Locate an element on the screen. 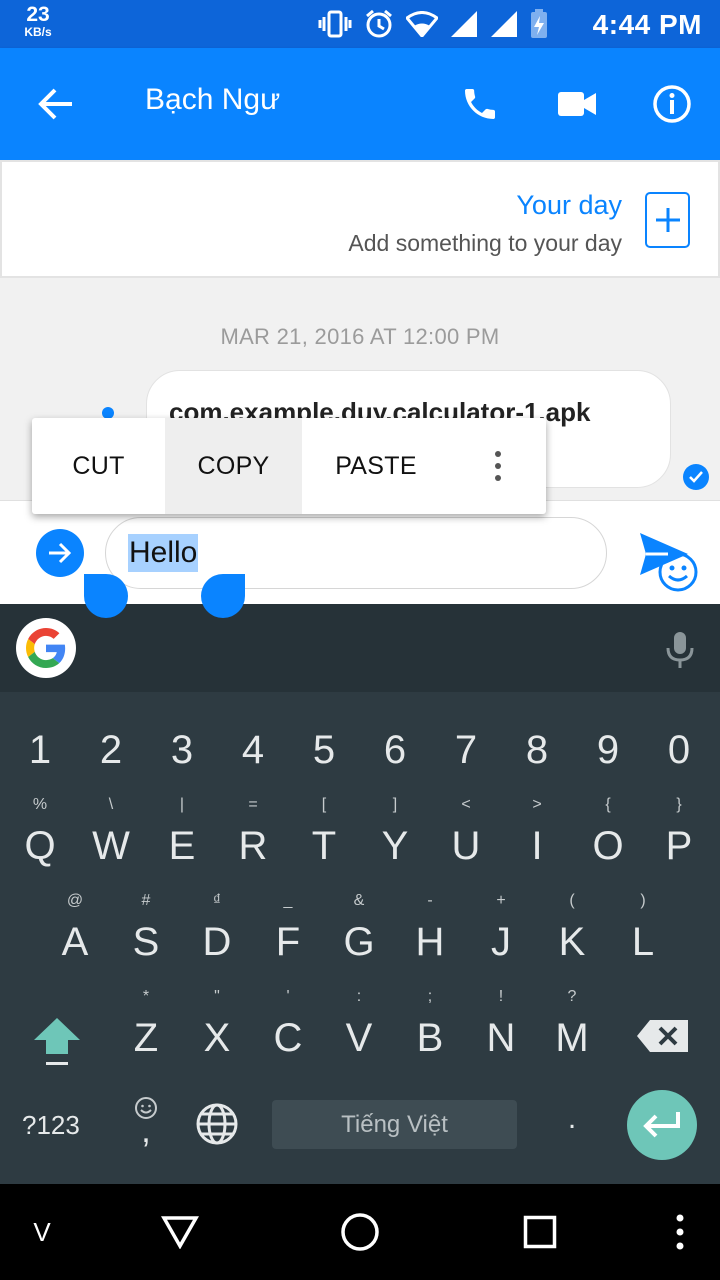 This screenshot has height=1280, width=720. key-label: 6 is located at coordinates (395, 750).